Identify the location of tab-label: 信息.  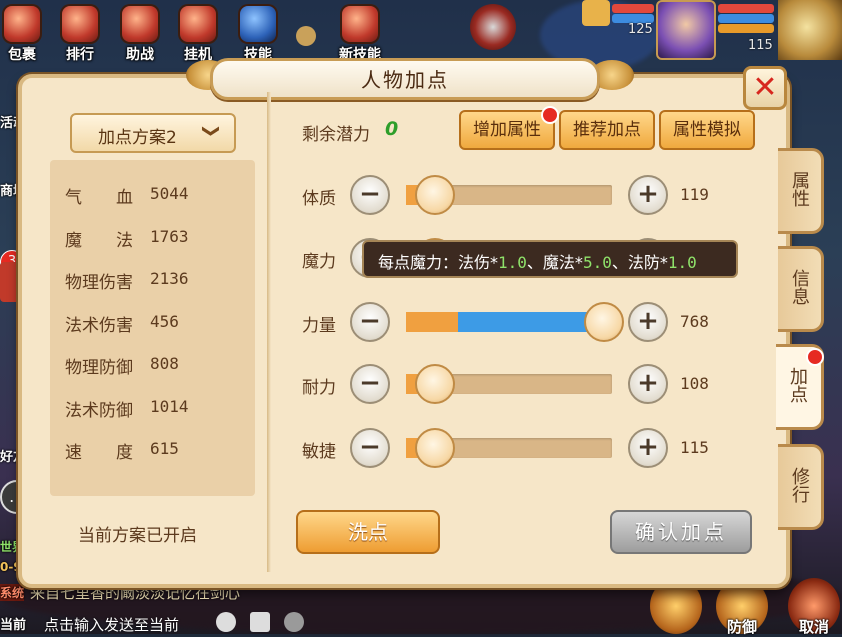
(799, 287).